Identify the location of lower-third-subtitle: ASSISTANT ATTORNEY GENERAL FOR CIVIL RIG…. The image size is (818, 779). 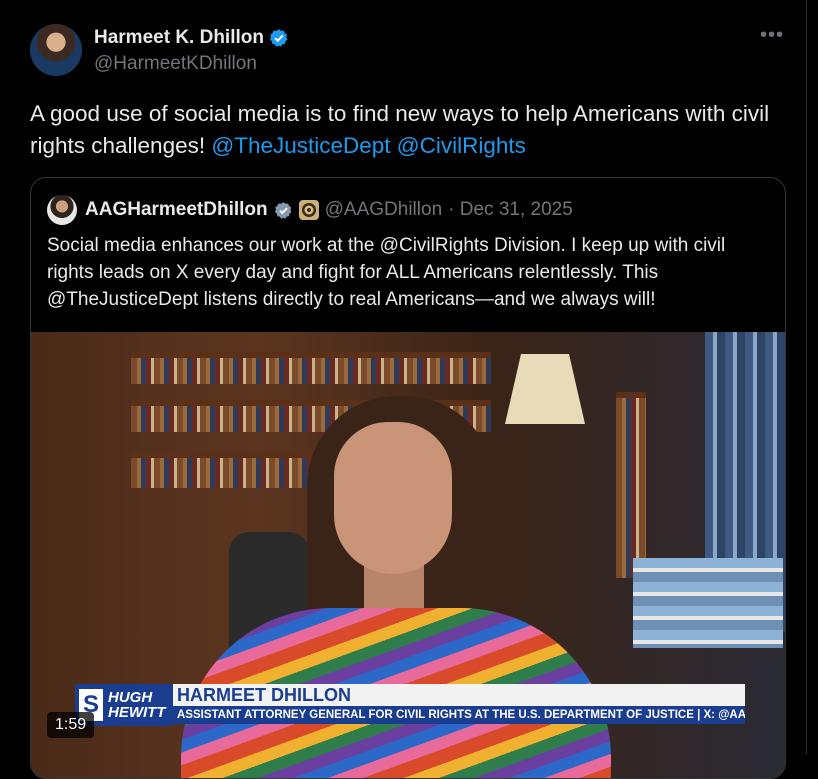
(459, 715).